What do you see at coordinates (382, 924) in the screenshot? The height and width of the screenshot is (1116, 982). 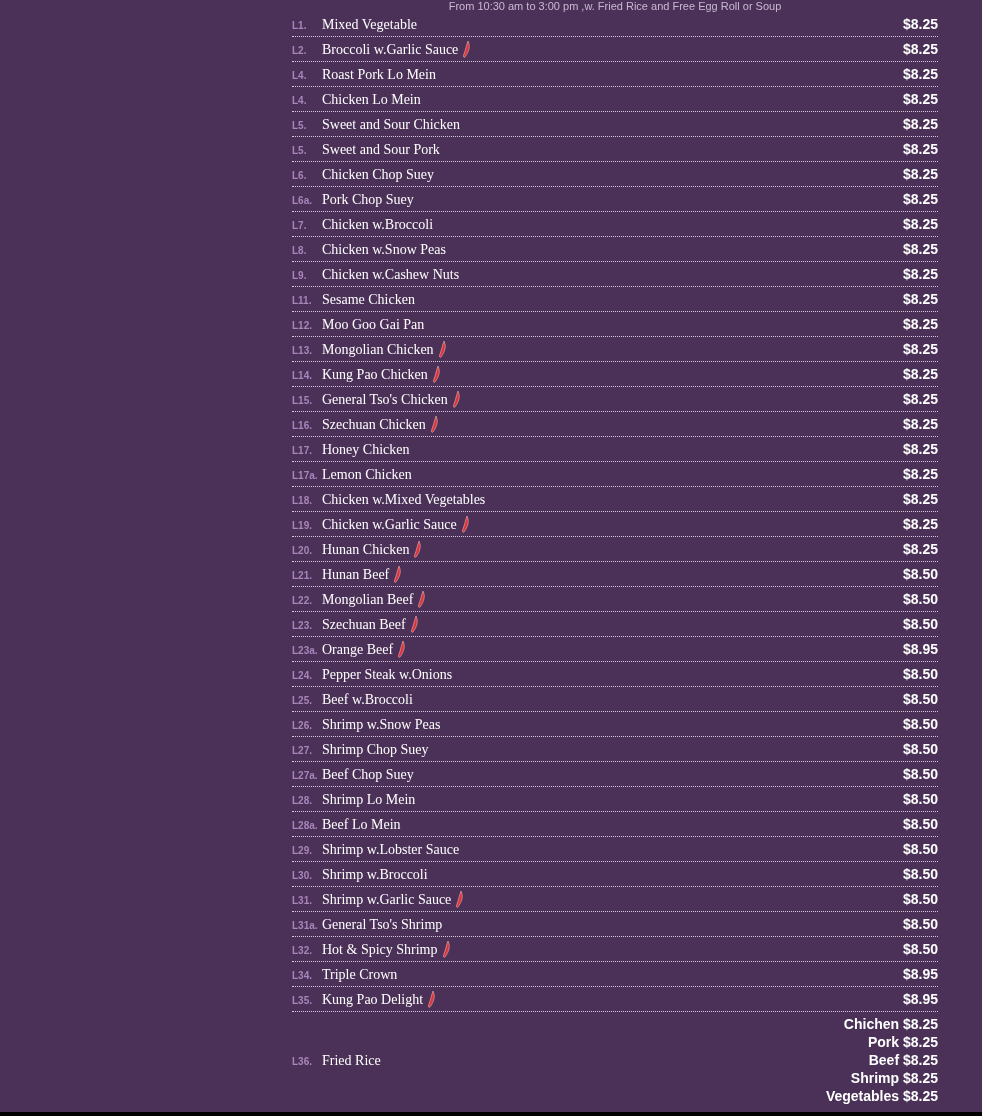 I see `item-name: General Tso's Shrimp` at bounding box center [382, 924].